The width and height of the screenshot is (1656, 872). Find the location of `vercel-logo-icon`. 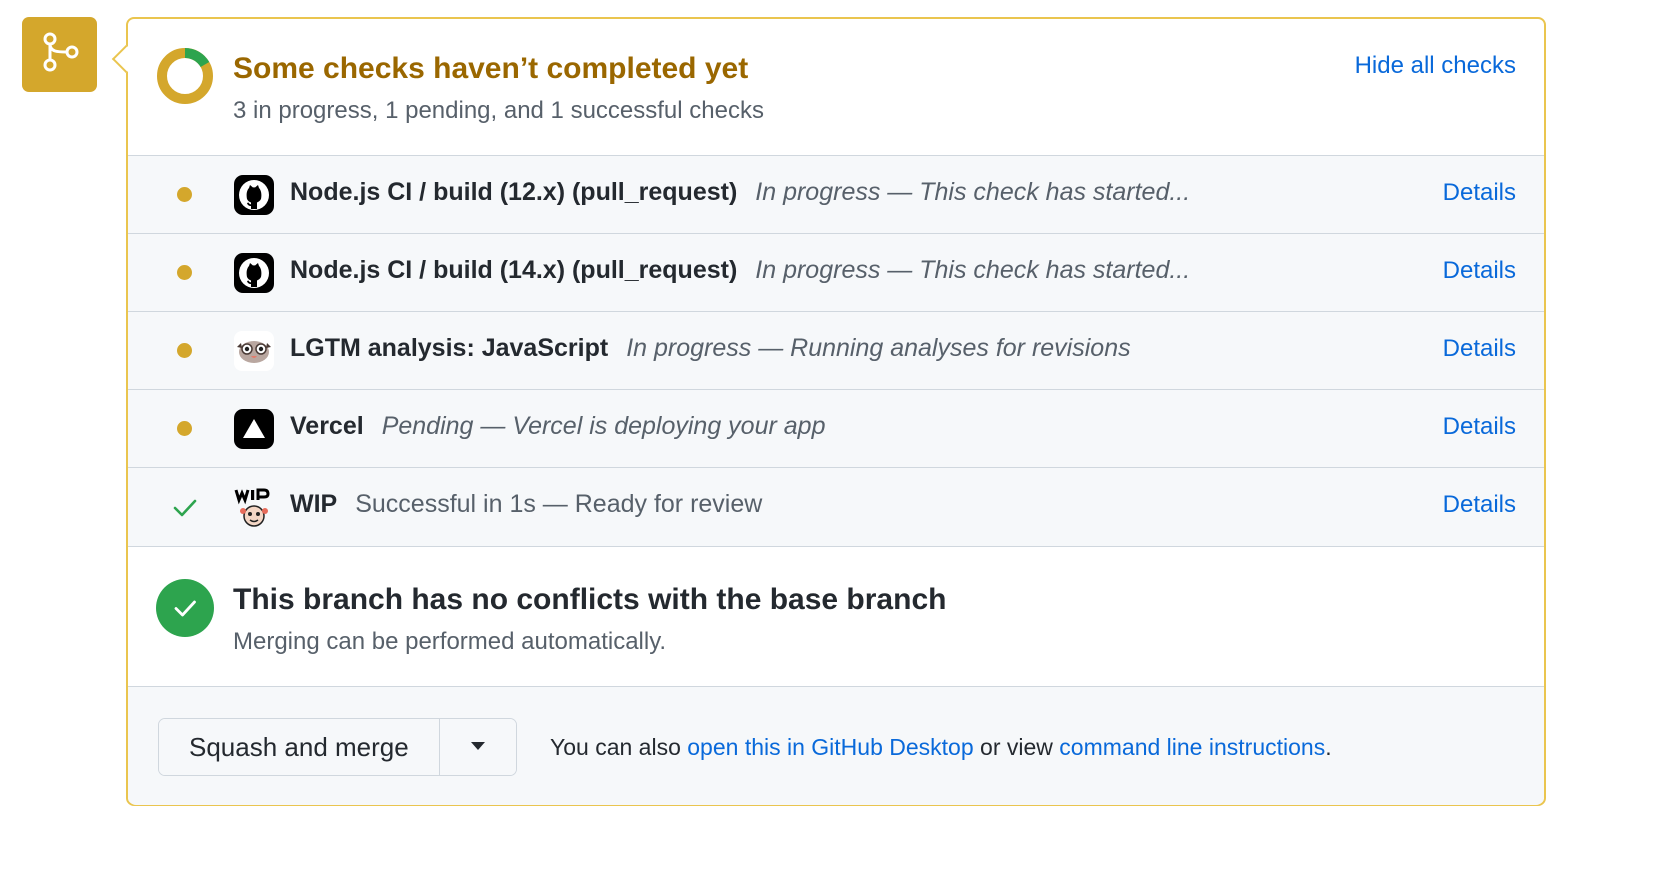

vercel-logo-icon is located at coordinates (254, 429).